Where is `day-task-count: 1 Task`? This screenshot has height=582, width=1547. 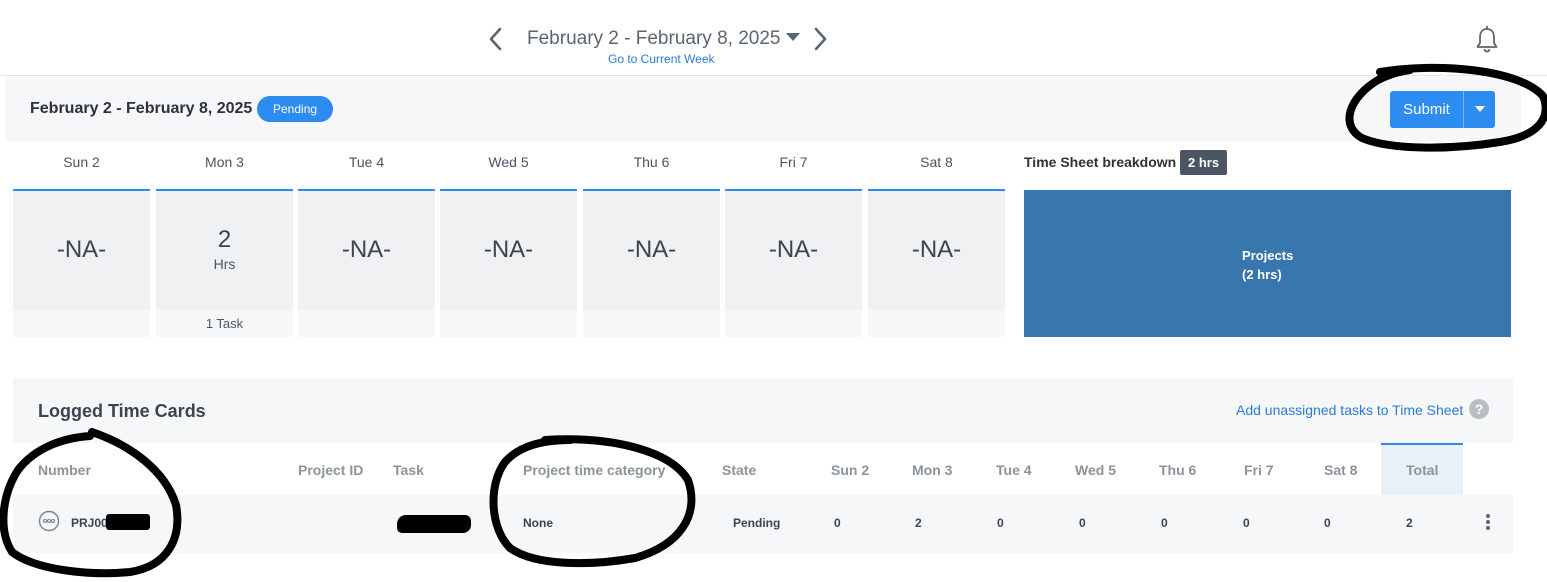 day-task-count: 1 Task is located at coordinates (224, 323).